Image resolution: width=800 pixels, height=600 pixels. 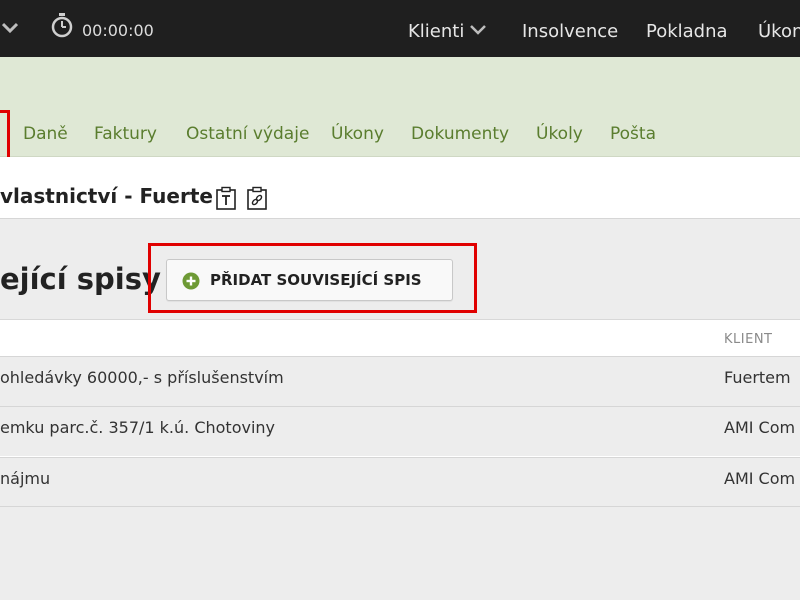 What do you see at coordinates (247, 134) in the screenshot?
I see `tab-ostatni-vydaje: Ostatní výdaje` at bounding box center [247, 134].